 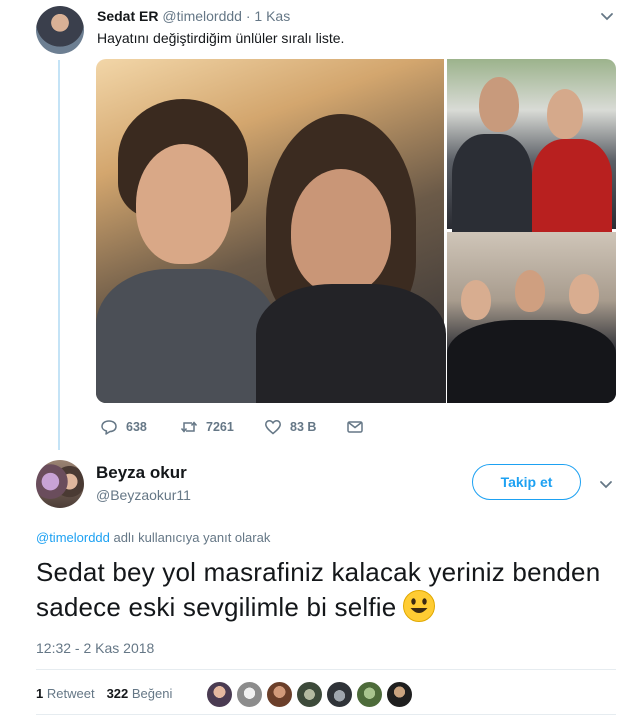 I want to click on retweet-icon, so click(x=189, y=427).